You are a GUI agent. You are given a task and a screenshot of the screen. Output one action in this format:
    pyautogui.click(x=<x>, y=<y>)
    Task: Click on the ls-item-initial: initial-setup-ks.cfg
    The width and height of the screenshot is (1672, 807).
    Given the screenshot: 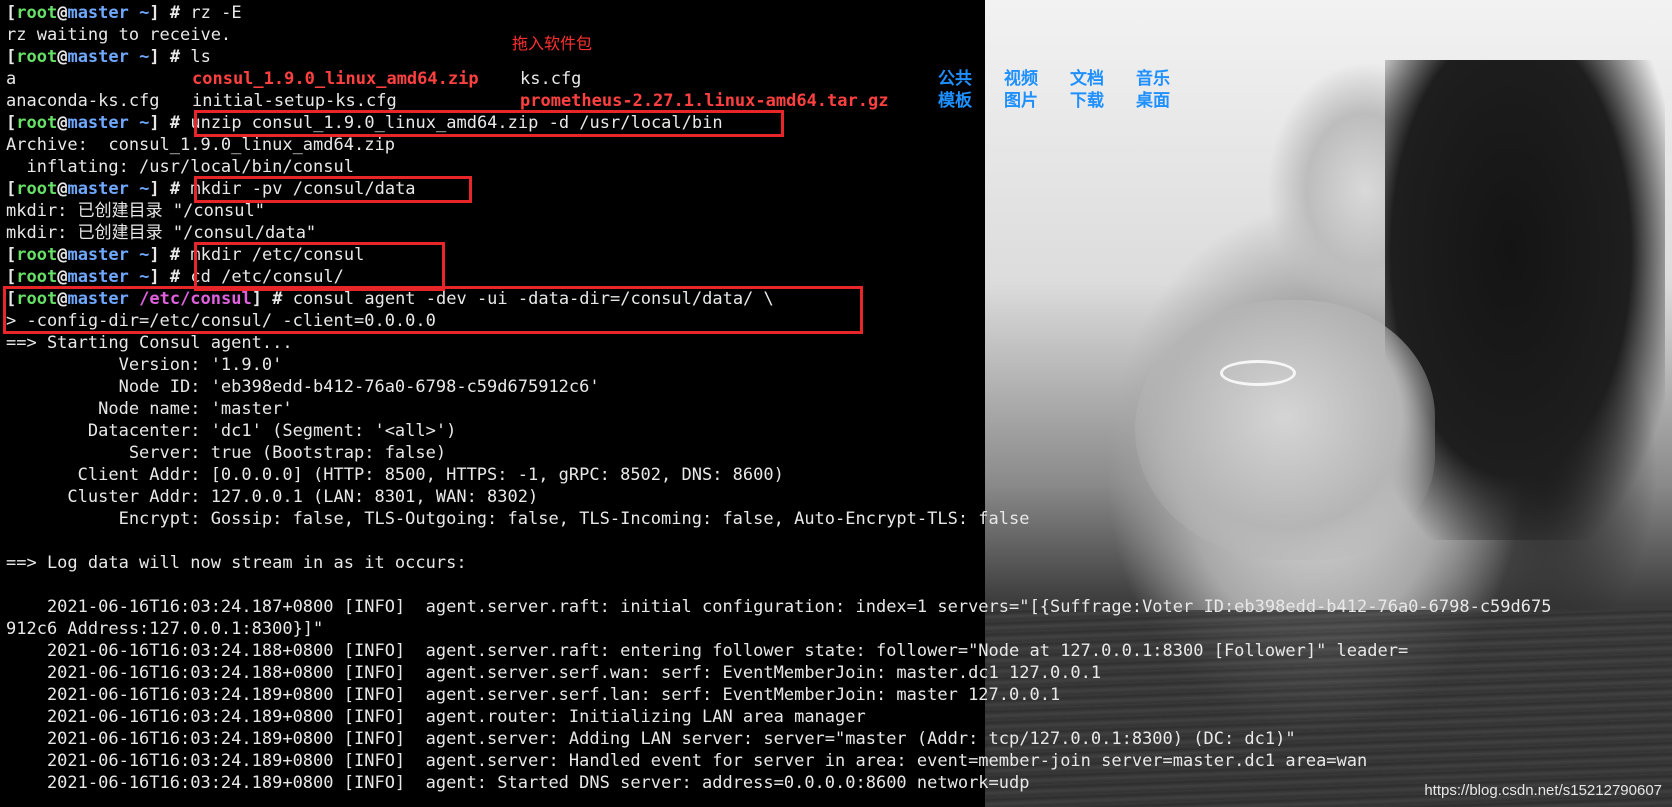 What is the action you would take?
    pyautogui.click(x=294, y=101)
    